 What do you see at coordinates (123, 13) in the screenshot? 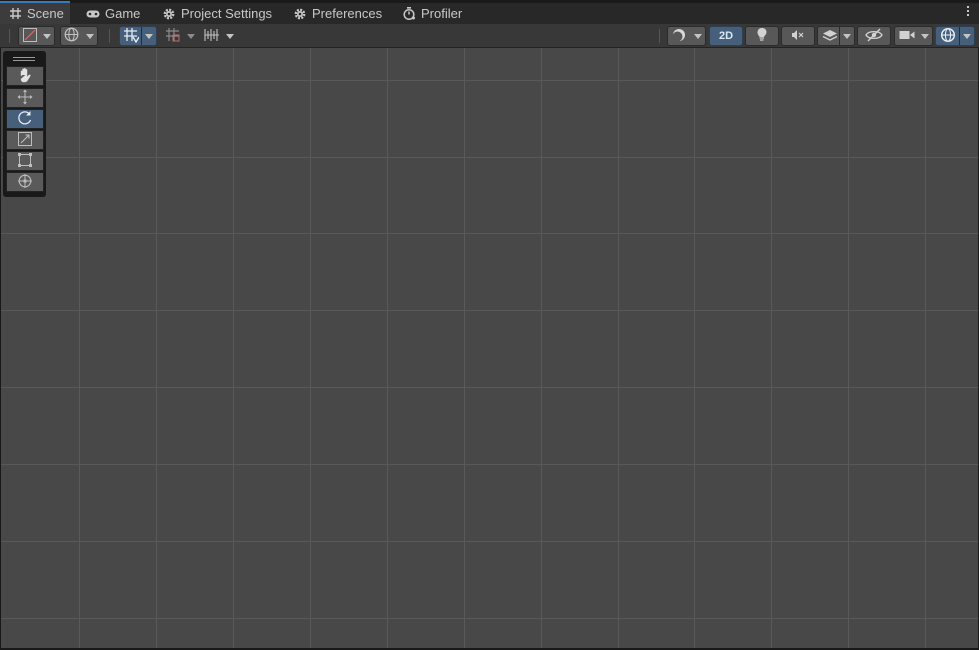
I see `tab-label: Game` at bounding box center [123, 13].